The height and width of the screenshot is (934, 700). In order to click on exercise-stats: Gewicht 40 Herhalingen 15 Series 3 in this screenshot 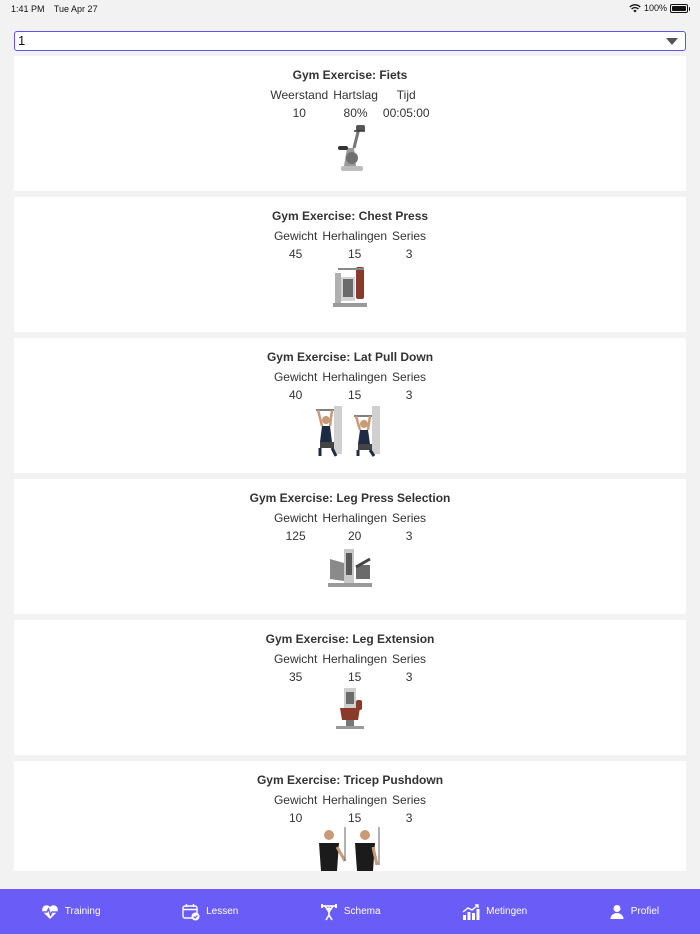, I will do `click(350, 386)`.